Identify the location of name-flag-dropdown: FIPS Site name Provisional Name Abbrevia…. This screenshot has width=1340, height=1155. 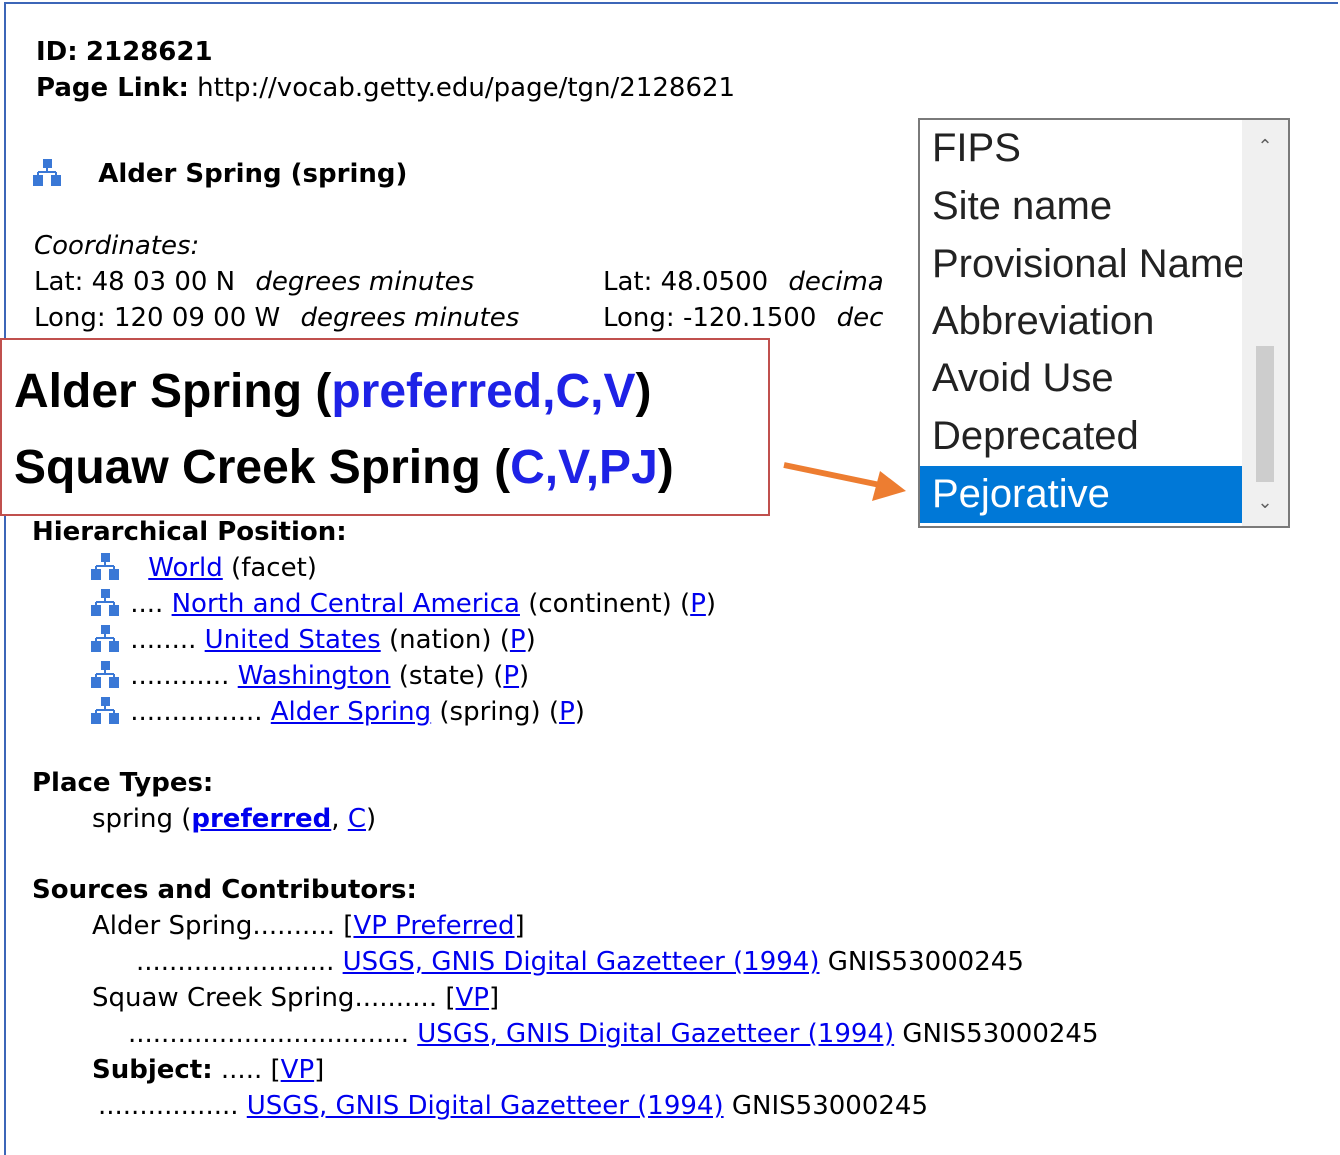
(1104, 323).